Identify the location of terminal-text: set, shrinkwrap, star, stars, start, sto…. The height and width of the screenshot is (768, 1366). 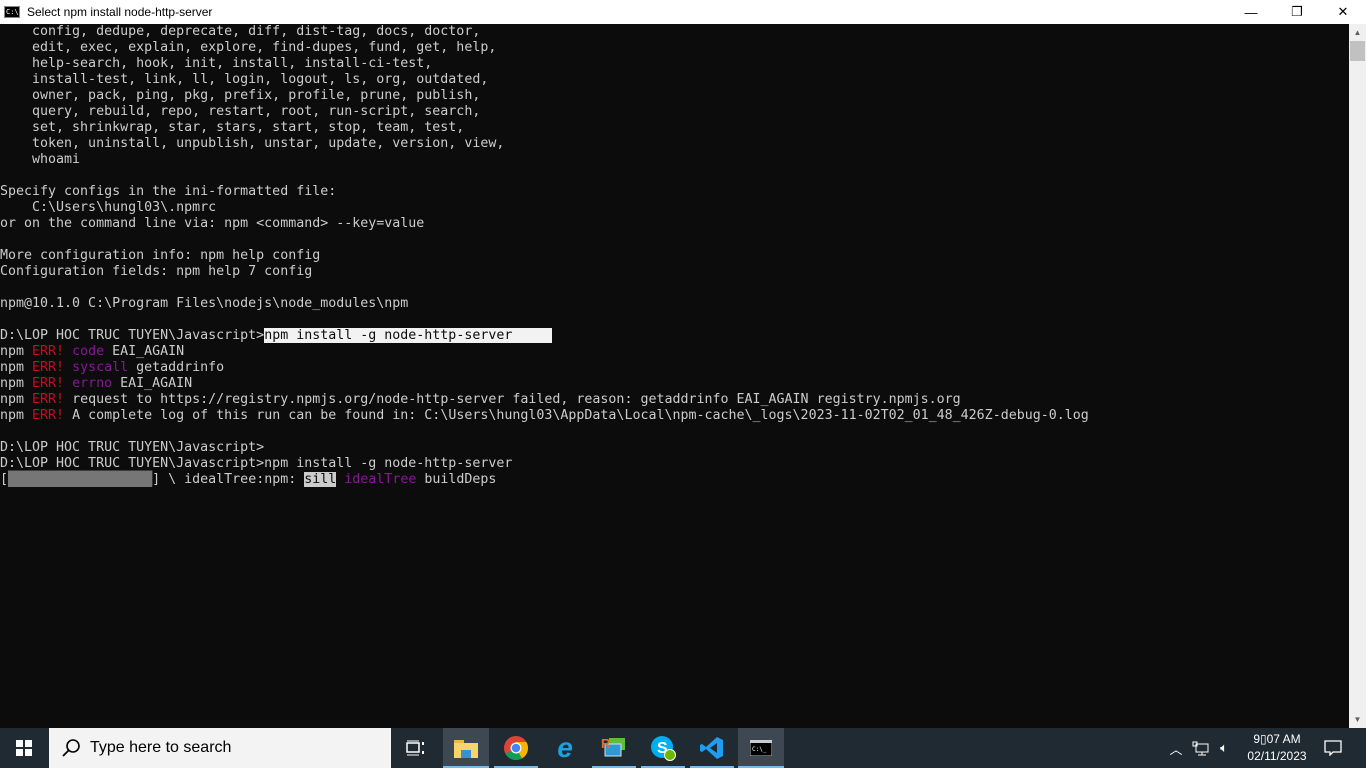
(232, 127).